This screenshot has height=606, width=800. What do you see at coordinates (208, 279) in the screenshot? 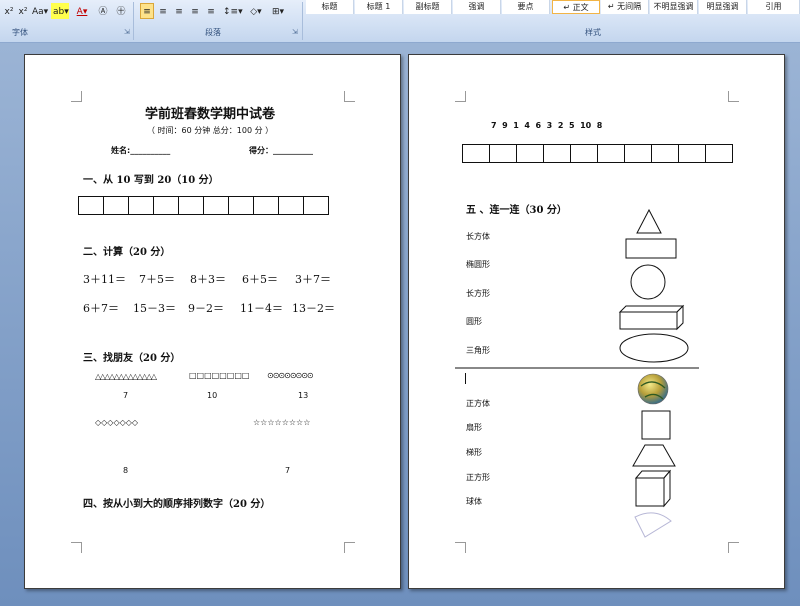
I see `calc-item: 8＋3＝` at bounding box center [208, 279].